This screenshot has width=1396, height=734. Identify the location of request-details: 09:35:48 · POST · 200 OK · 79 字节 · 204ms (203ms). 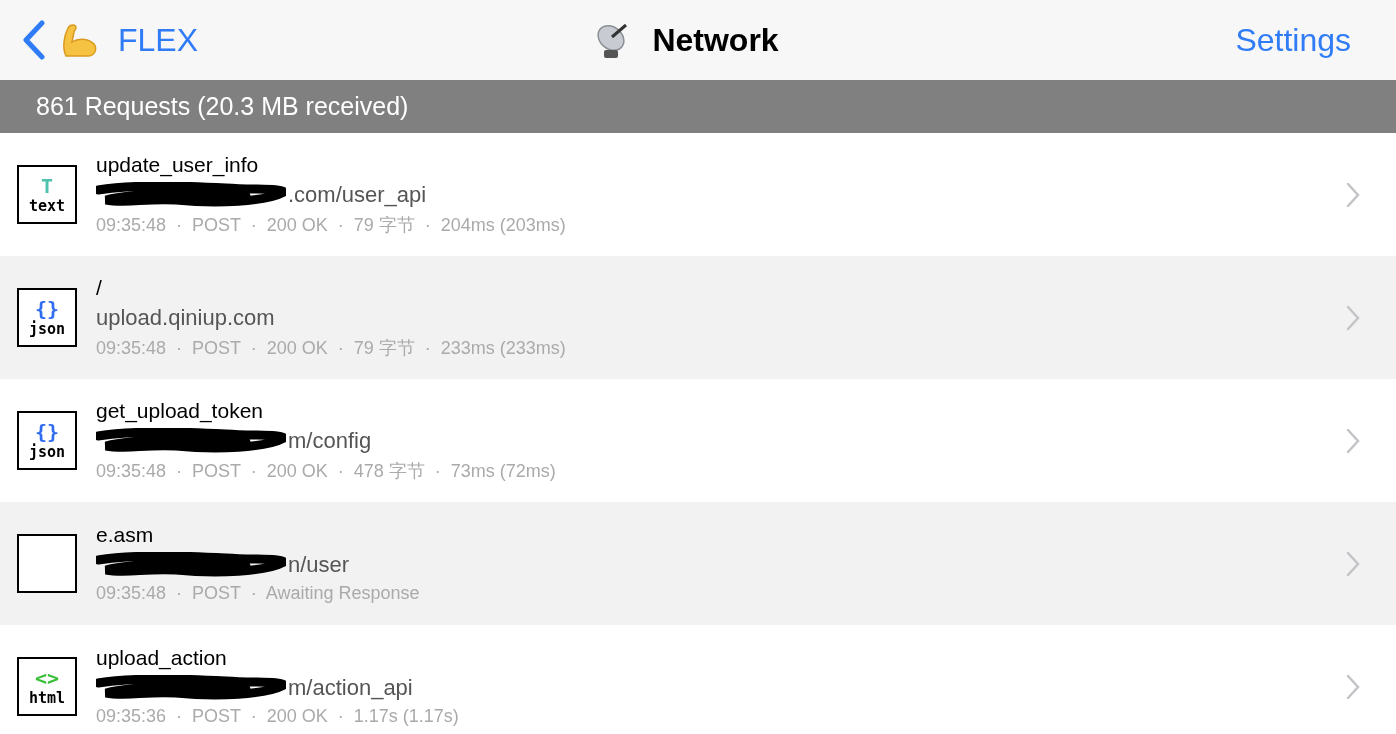
(331, 225).